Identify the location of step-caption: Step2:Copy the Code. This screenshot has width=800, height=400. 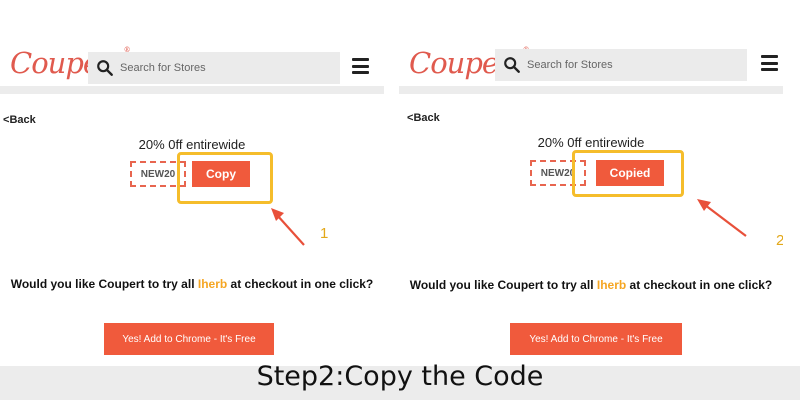
(400, 376).